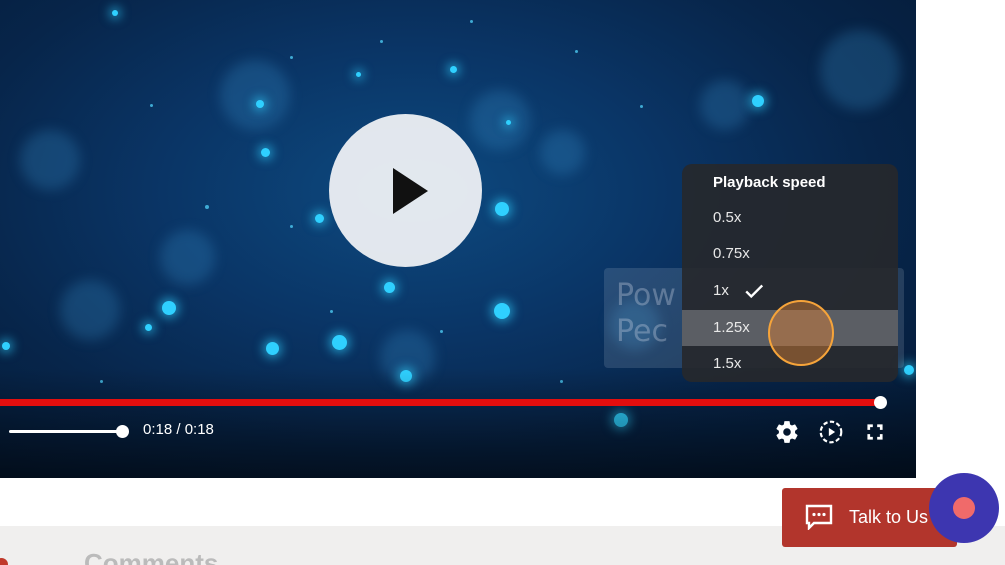  I want to click on play-icon, so click(410, 191).